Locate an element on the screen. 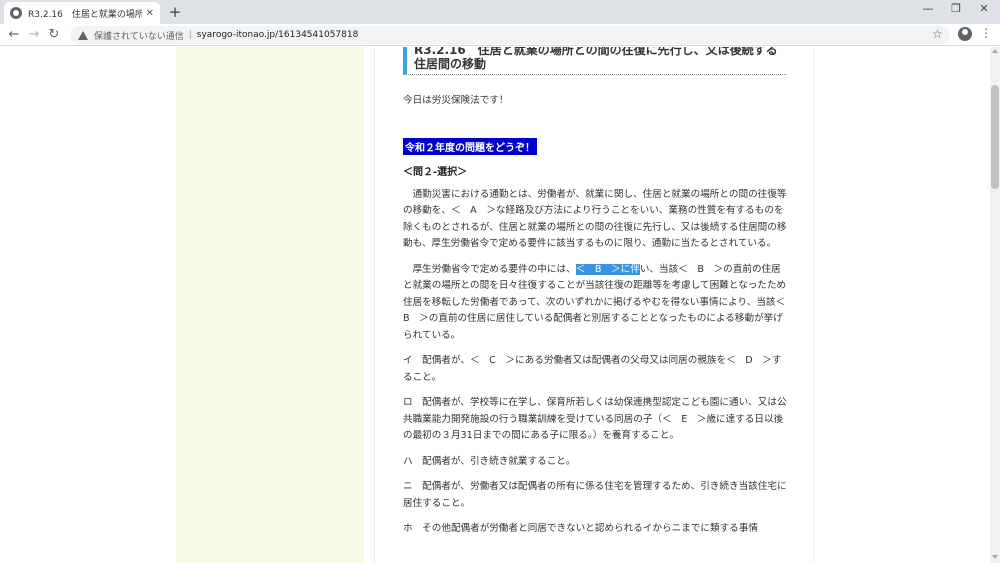 Image resolution: width=1000 pixels, height=563 pixels. tab-strip: R3.2.16 住居と就業の場所との間… ✕ + — ❐ ✕ is located at coordinates (500, 12).